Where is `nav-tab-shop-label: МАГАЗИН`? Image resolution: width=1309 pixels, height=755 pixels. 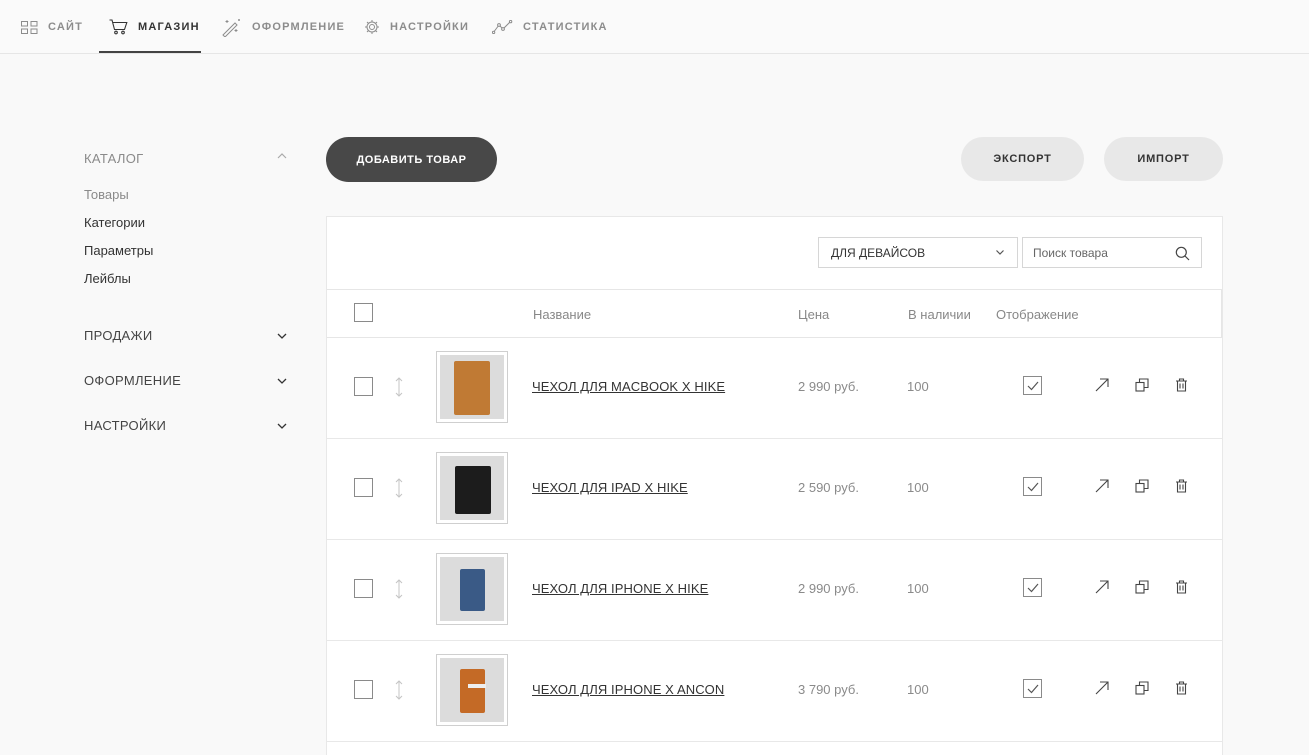 nav-tab-shop-label: МАГАЗИН is located at coordinates (169, 27).